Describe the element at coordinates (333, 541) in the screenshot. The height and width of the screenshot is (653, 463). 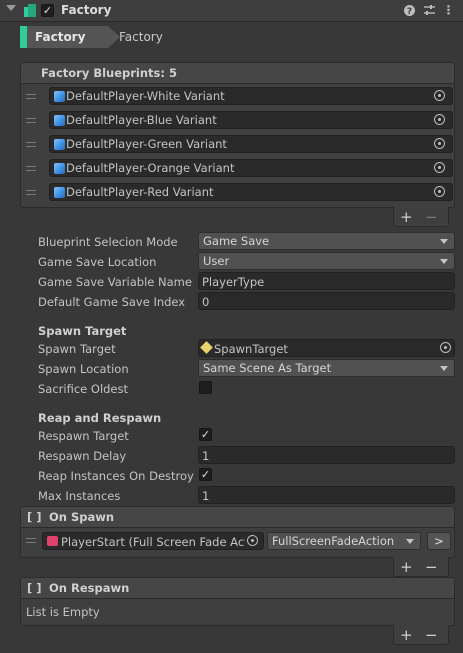
I see `dropdown-value: FullScreenFadeAction` at that location.